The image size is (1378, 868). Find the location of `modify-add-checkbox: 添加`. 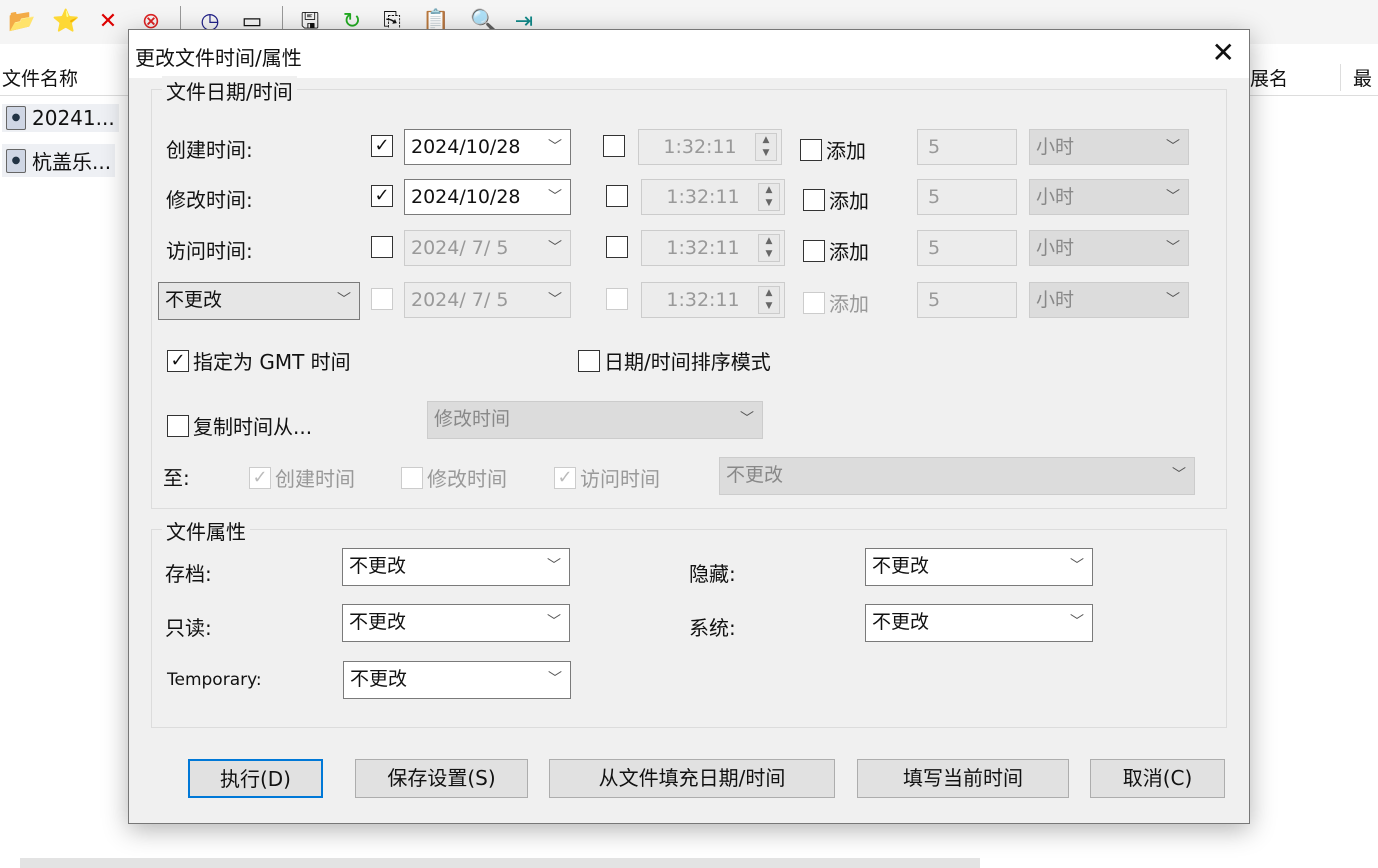

modify-add-checkbox: 添加 is located at coordinates (836, 199).